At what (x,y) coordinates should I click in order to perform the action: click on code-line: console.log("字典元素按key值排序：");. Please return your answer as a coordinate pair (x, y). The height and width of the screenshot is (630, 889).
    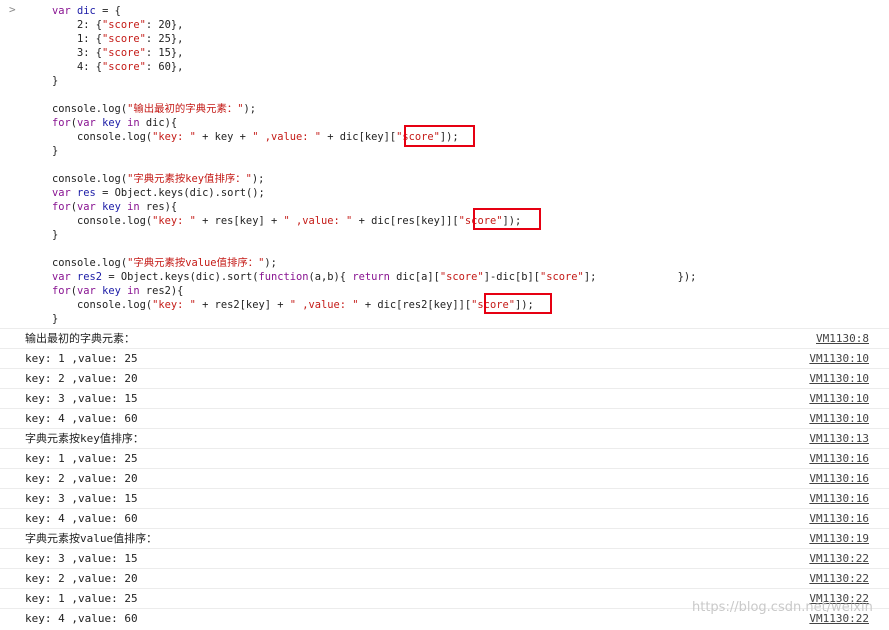
    Looking at the image, I should click on (158, 179).